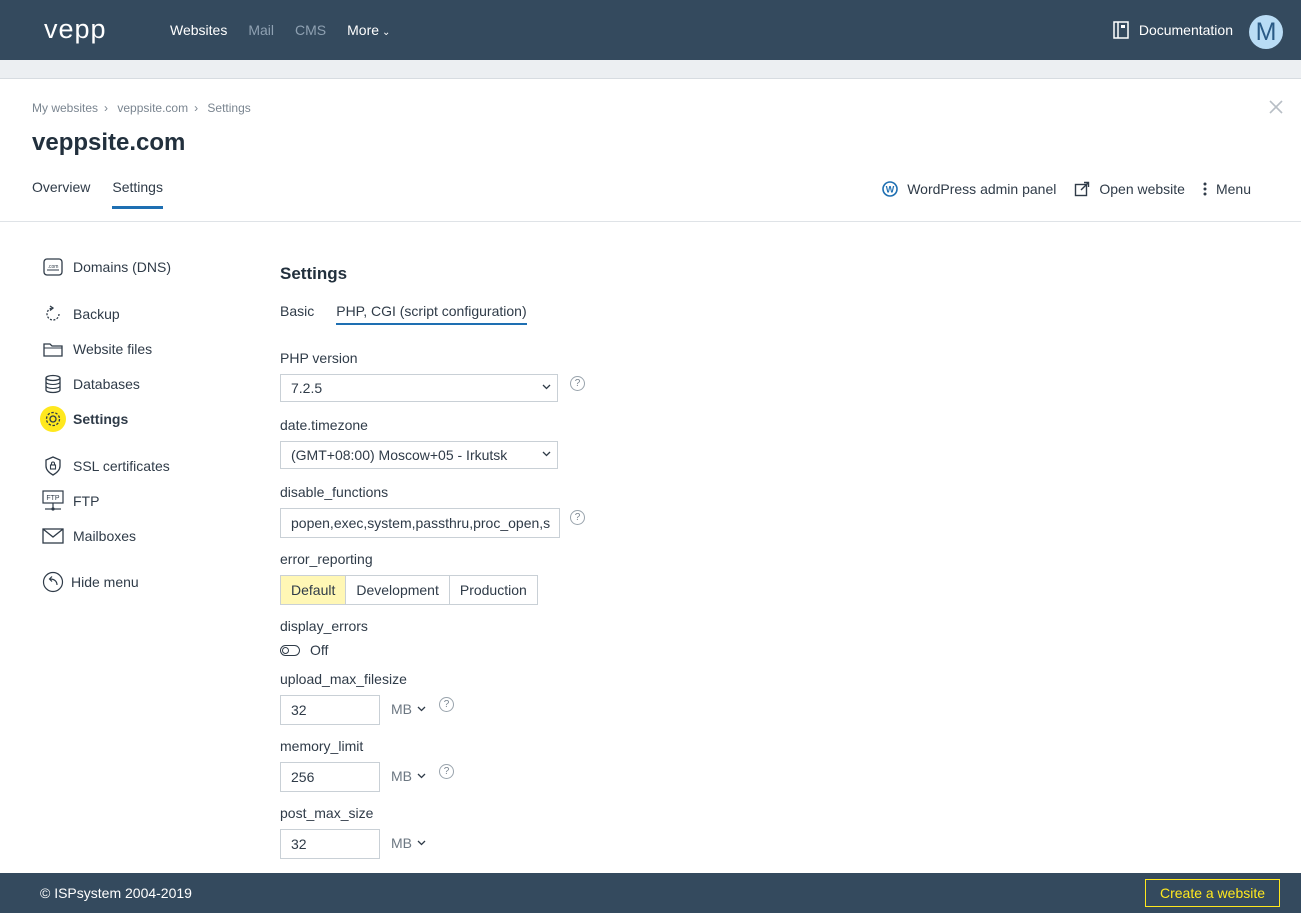 The image size is (1301, 913). I want to click on memory-limit-input: 256, so click(330, 777).